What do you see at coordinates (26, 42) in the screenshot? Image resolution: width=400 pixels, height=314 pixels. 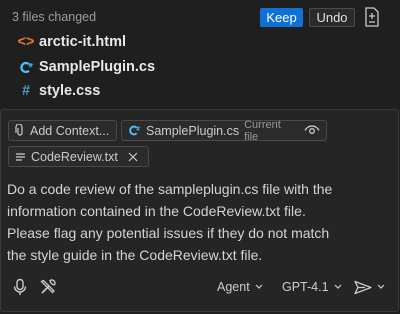 I see `html-code-icon: <>` at bounding box center [26, 42].